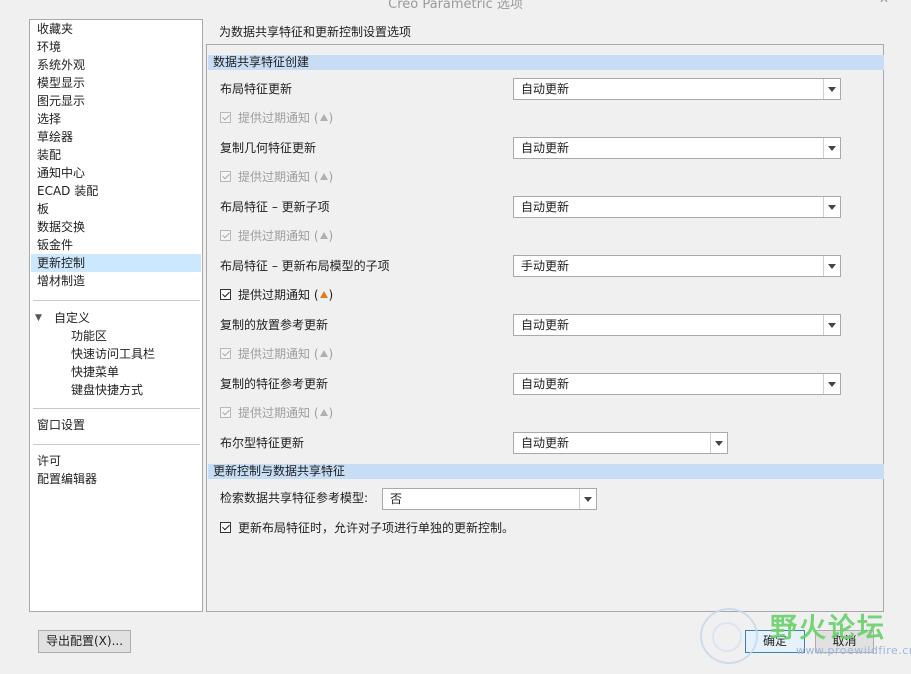 The image size is (911, 674). I want to click on nav-item-license: 许可, so click(116, 461).